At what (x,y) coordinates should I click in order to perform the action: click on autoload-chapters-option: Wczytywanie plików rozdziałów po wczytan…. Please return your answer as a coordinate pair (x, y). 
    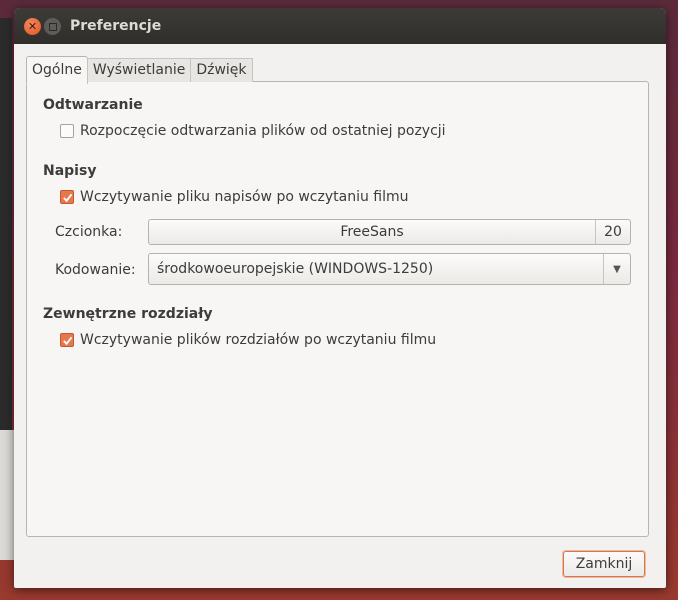
    Looking at the image, I should click on (248, 340).